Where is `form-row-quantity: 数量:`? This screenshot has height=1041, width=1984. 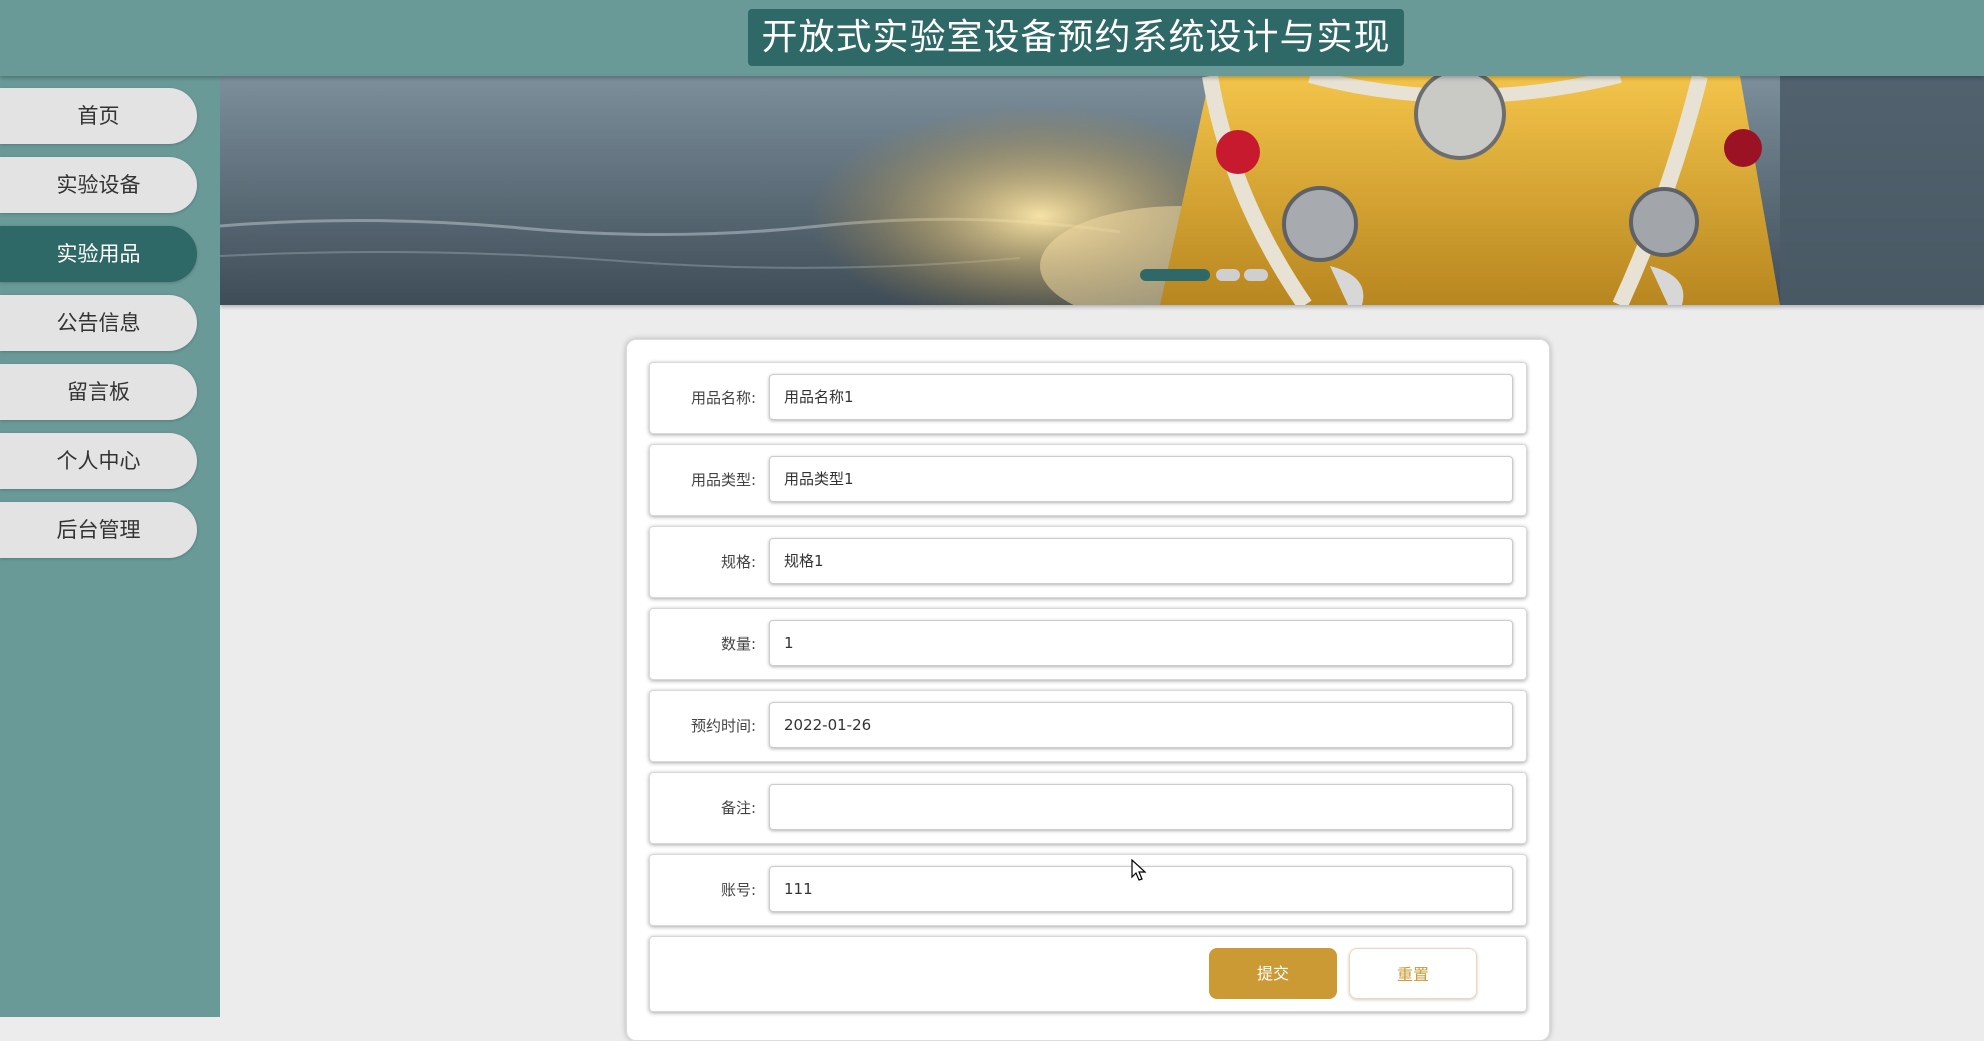 form-row-quantity: 数量: is located at coordinates (1088, 644).